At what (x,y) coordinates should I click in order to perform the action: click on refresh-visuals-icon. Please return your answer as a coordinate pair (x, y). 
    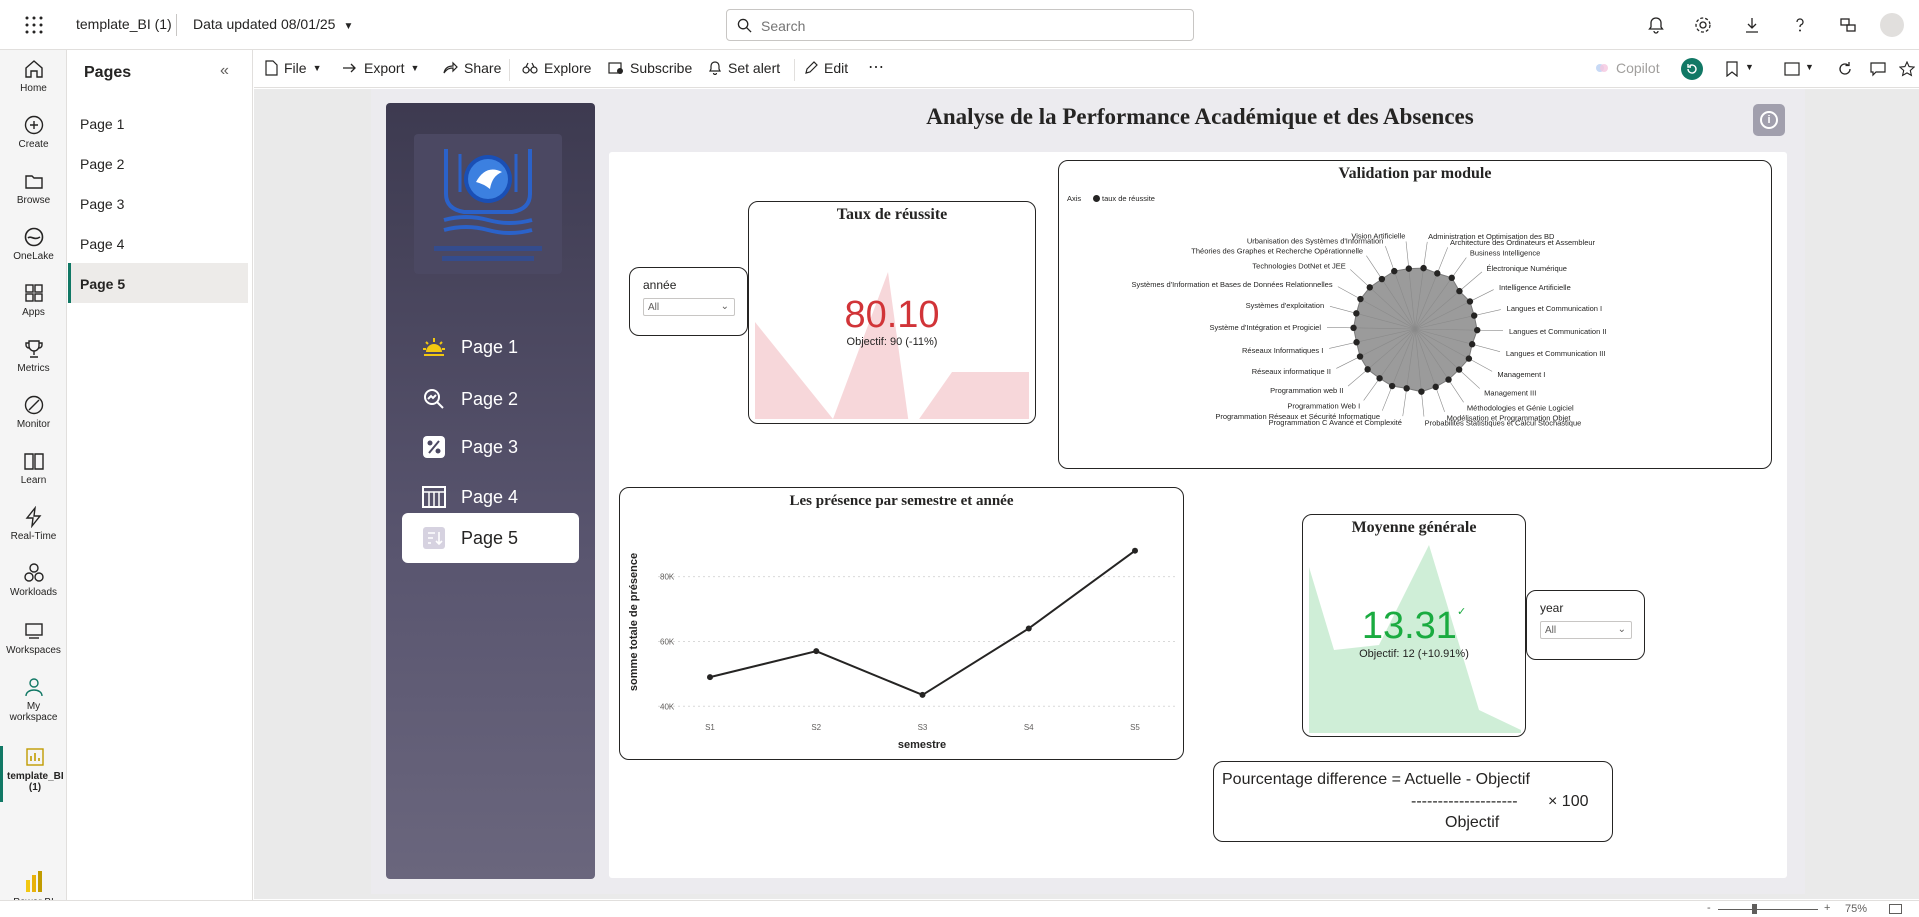
    Looking at the image, I should click on (1692, 69).